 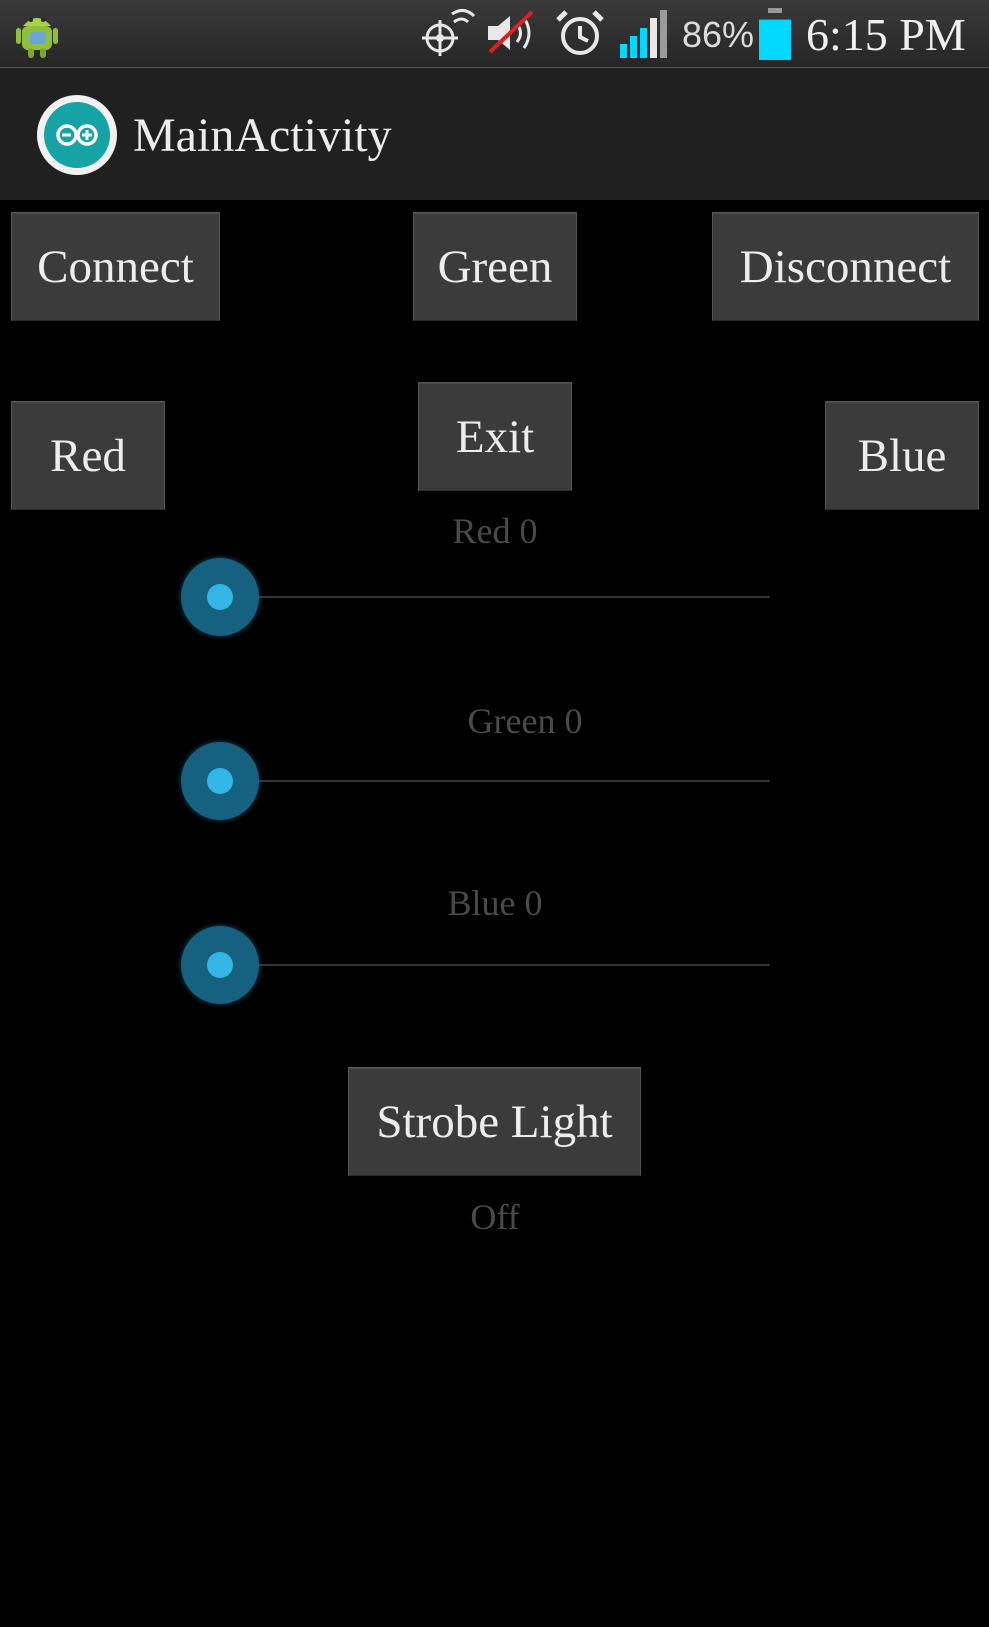 I want to click on disconnect-button: Disconnect, so click(x=845, y=266).